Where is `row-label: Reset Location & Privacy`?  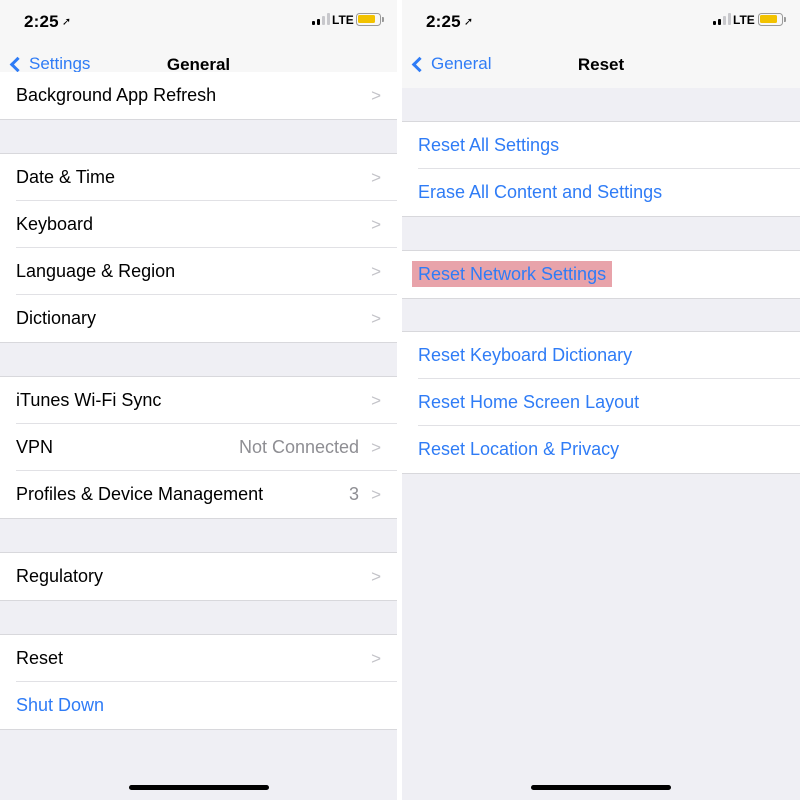 row-label: Reset Location & Privacy is located at coordinates (519, 449).